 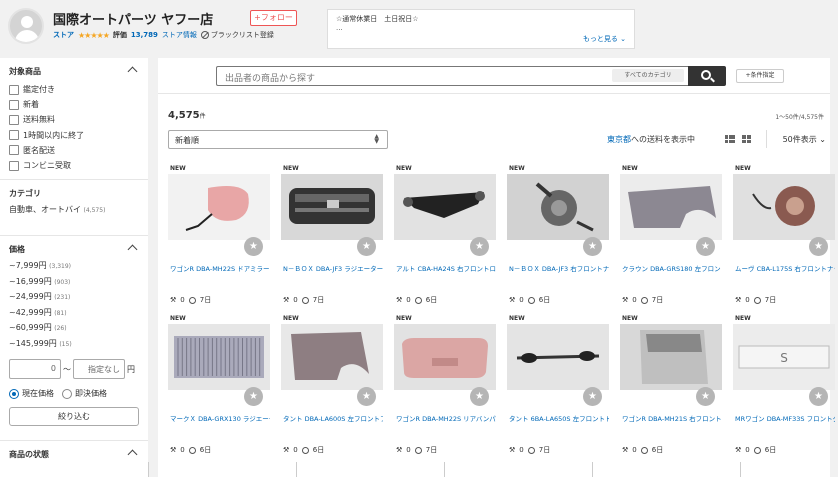 What do you see at coordinates (333, 268) in the screenshot?
I see `item-title: N－ＢＯＸ DBA-JF3 ラジエーターグリル` at bounding box center [333, 268].